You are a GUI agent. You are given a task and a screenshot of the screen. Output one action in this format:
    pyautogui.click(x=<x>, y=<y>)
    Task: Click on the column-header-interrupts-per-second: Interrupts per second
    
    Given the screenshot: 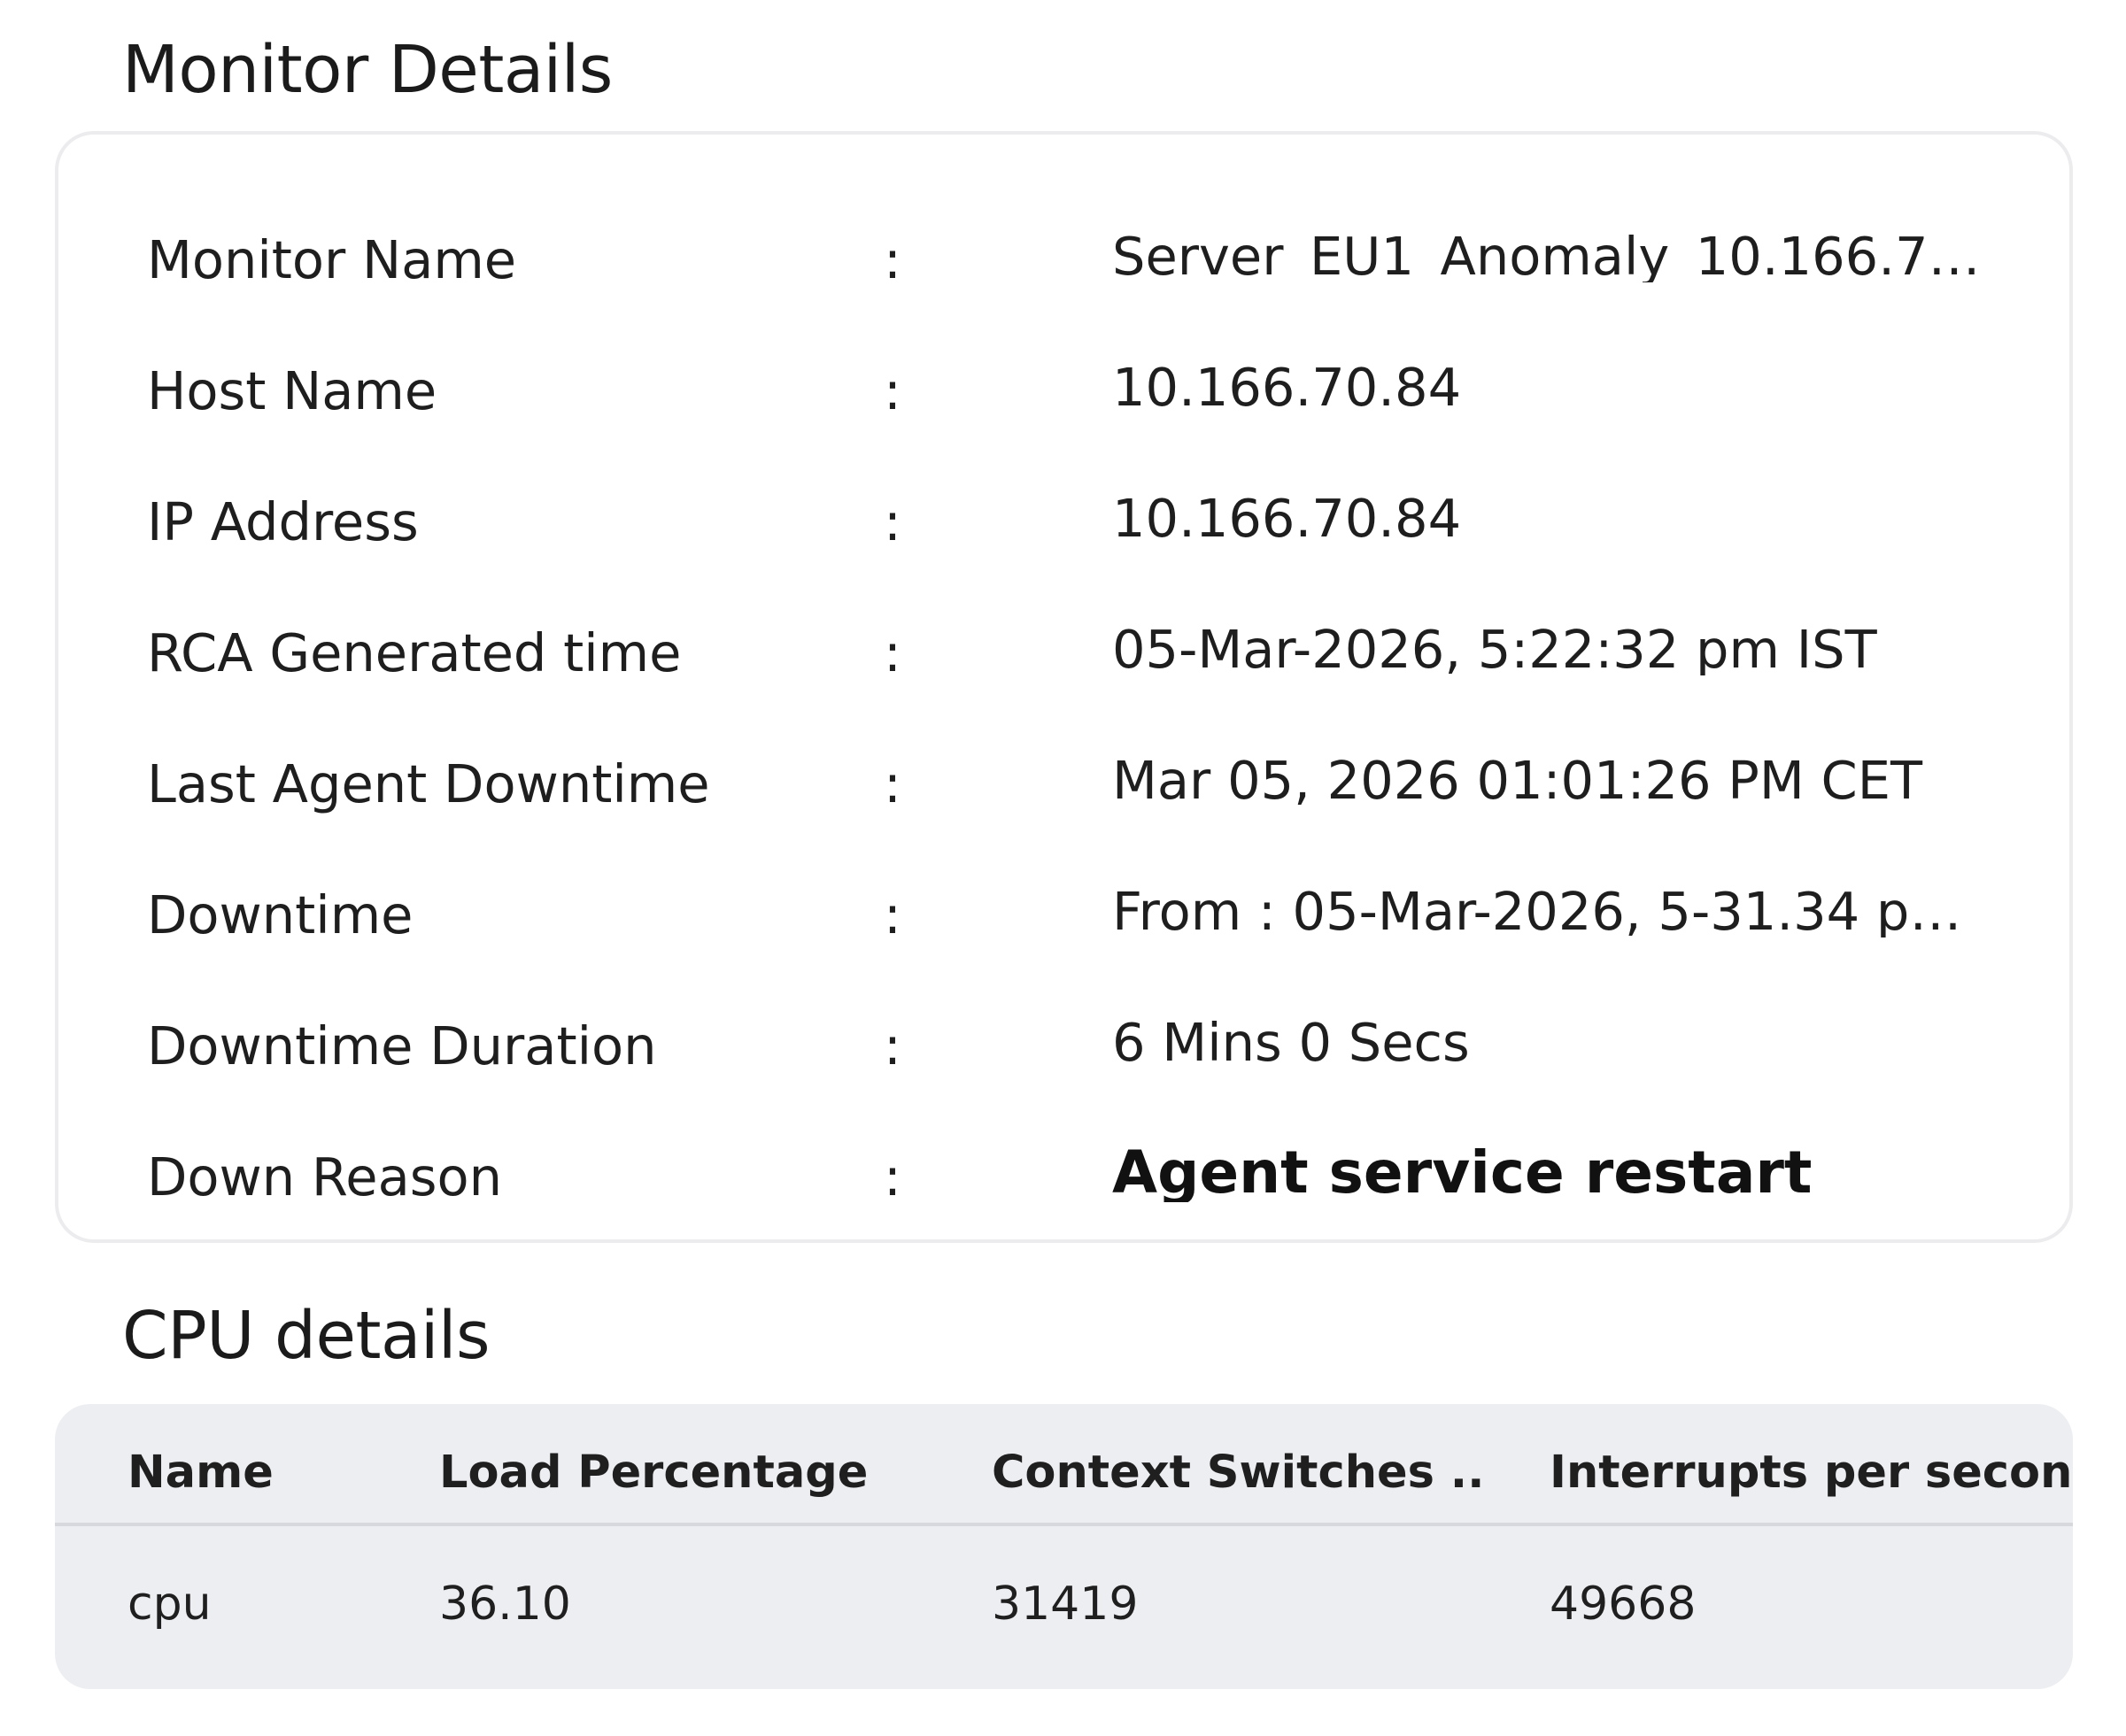 What is the action you would take?
    pyautogui.click(x=1812, y=1473)
    